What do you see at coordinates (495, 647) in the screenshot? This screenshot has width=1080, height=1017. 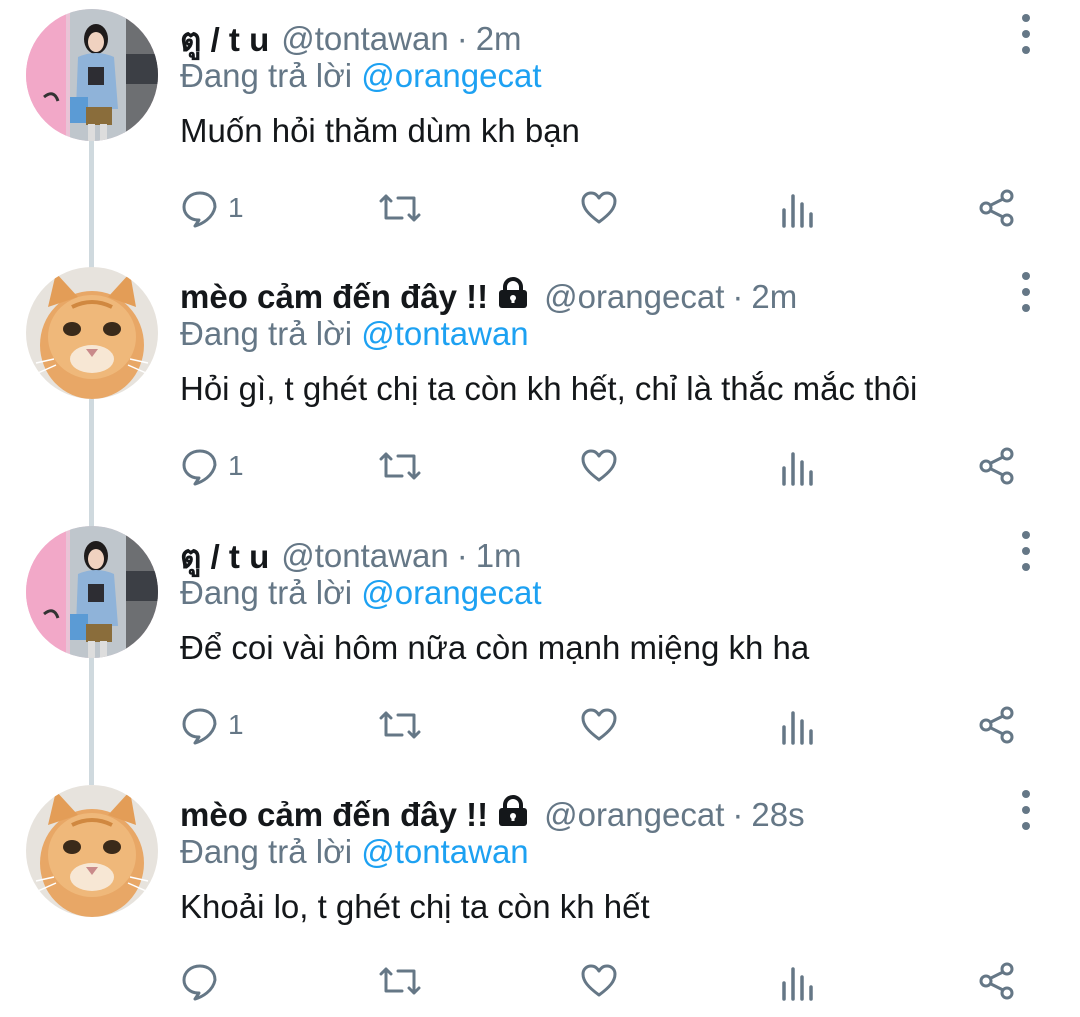 I see `tweet-text: Để coi vài hôm nữa còn mạnh miệng kh ha` at bounding box center [495, 647].